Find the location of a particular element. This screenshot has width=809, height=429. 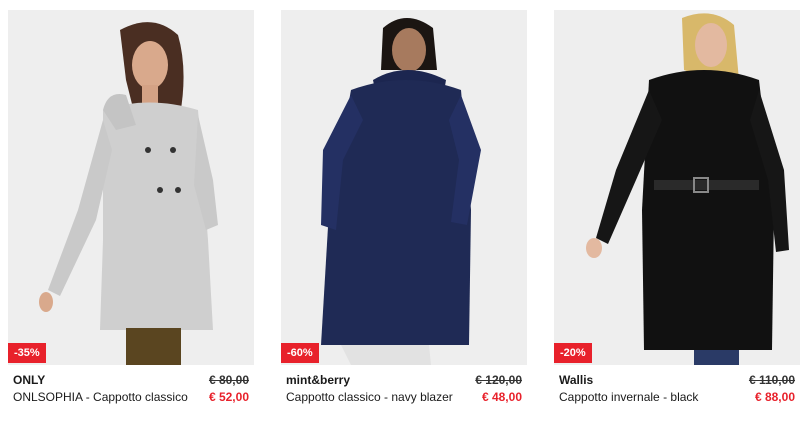

discount-badge: -20% is located at coordinates (573, 353).